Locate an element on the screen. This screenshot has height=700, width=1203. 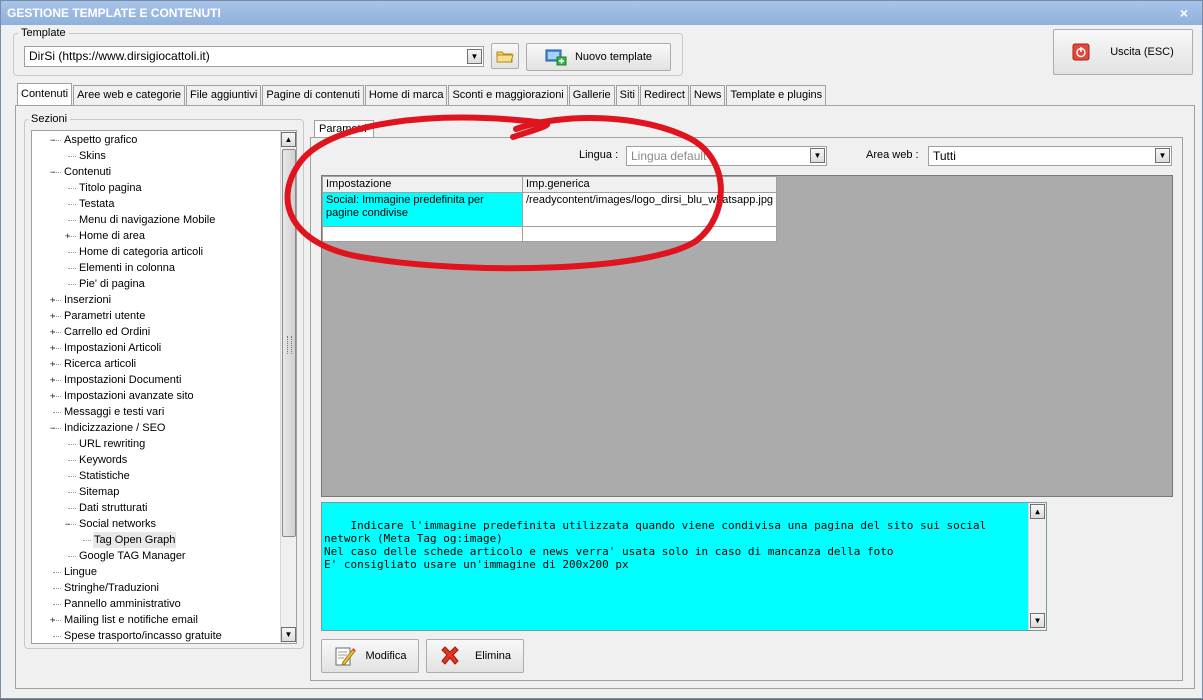
new-template-button: Nuovo template is located at coordinates (598, 57).